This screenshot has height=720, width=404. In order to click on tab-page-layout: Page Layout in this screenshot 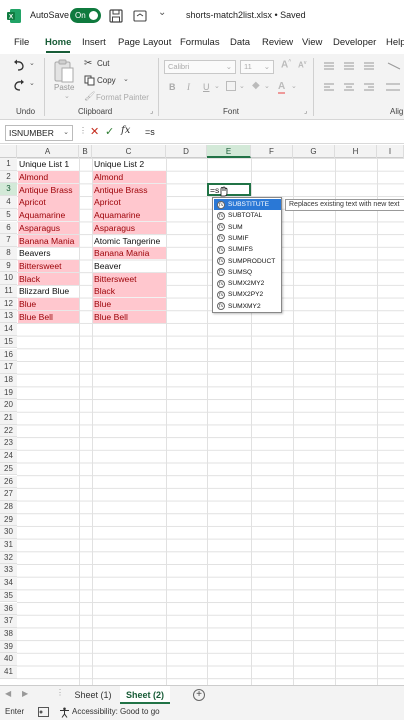, I will do `click(144, 42)`.